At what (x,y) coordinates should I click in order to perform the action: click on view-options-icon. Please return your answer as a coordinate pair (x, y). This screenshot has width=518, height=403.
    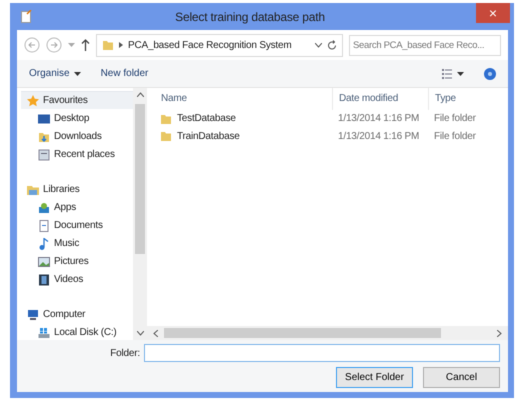
    Looking at the image, I should click on (453, 73).